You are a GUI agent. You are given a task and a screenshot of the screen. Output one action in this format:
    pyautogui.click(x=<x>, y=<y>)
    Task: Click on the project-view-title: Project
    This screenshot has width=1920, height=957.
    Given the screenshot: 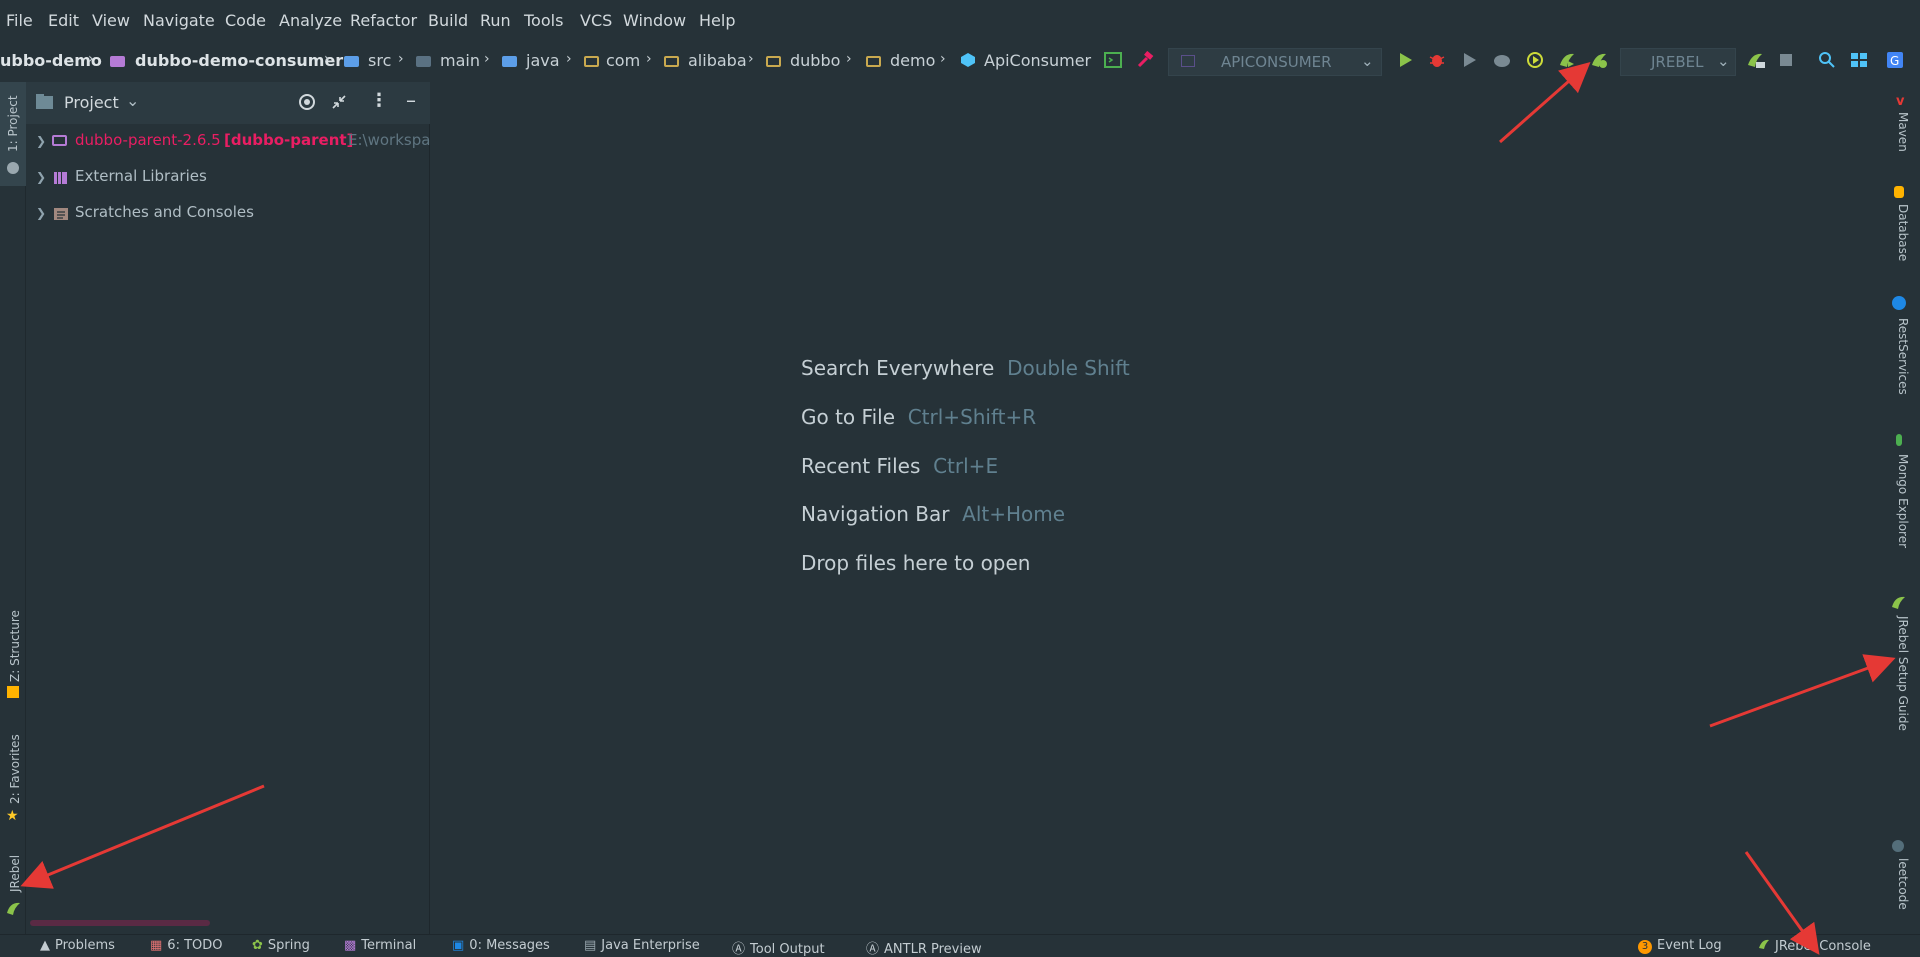 What is the action you would take?
    pyautogui.click(x=91, y=102)
    